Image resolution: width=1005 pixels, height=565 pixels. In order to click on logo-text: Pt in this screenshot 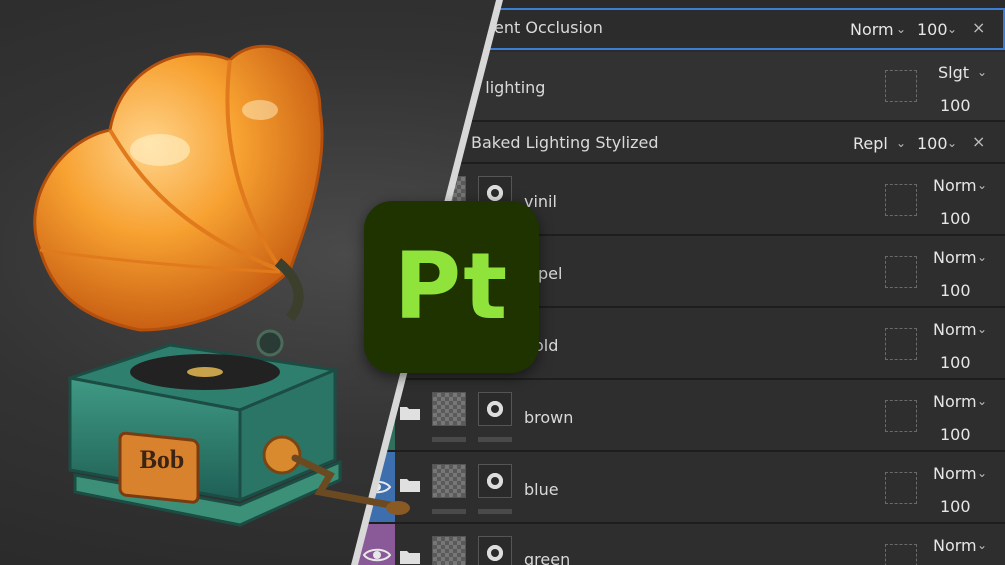, I will do `click(451, 286)`.